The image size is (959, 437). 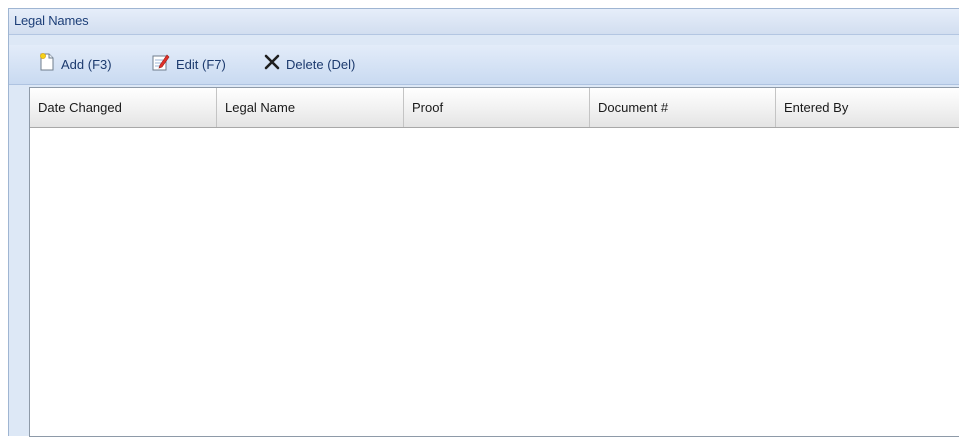 What do you see at coordinates (201, 64) in the screenshot?
I see `edit-button-label: Edit (F7)` at bounding box center [201, 64].